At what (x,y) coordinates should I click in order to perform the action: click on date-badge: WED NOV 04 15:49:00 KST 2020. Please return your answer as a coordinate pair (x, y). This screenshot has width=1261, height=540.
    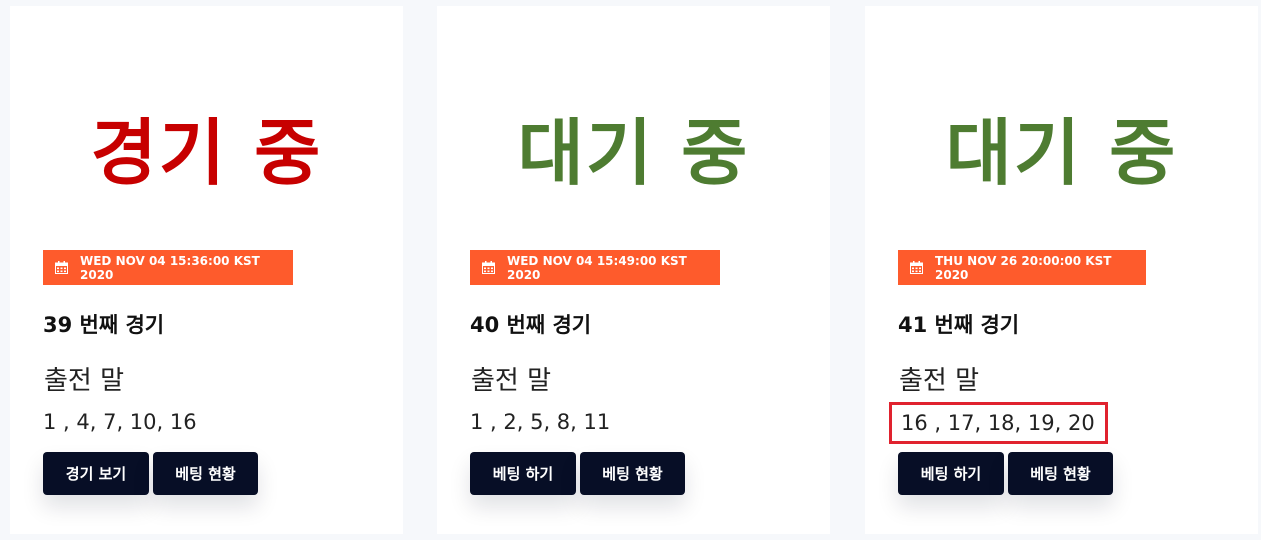
    Looking at the image, I should click on (595, 267).